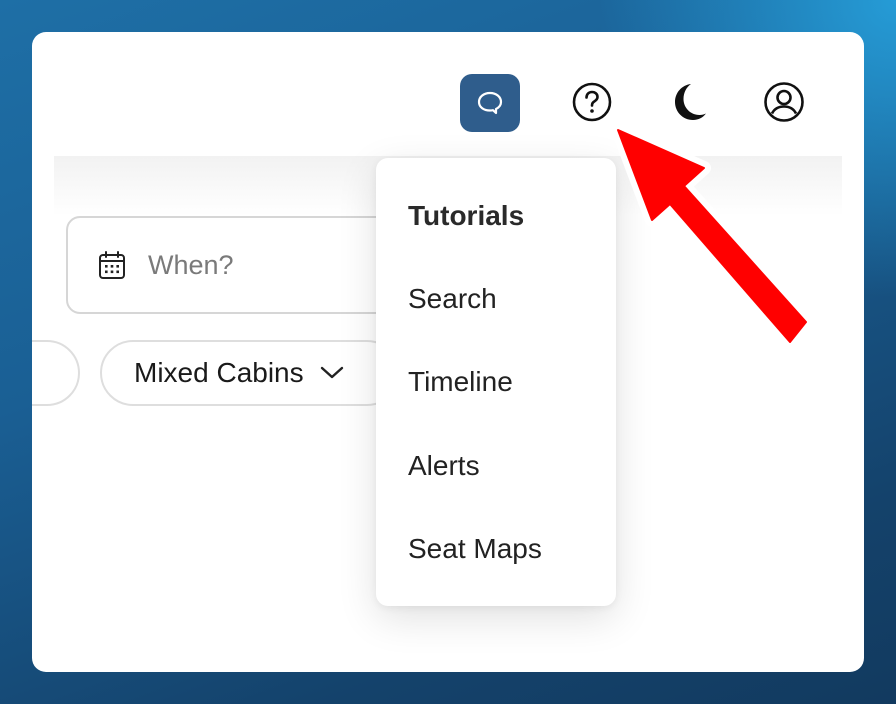 The image size is (896, 704). I want to click on moon-icon, so click(690, 102).